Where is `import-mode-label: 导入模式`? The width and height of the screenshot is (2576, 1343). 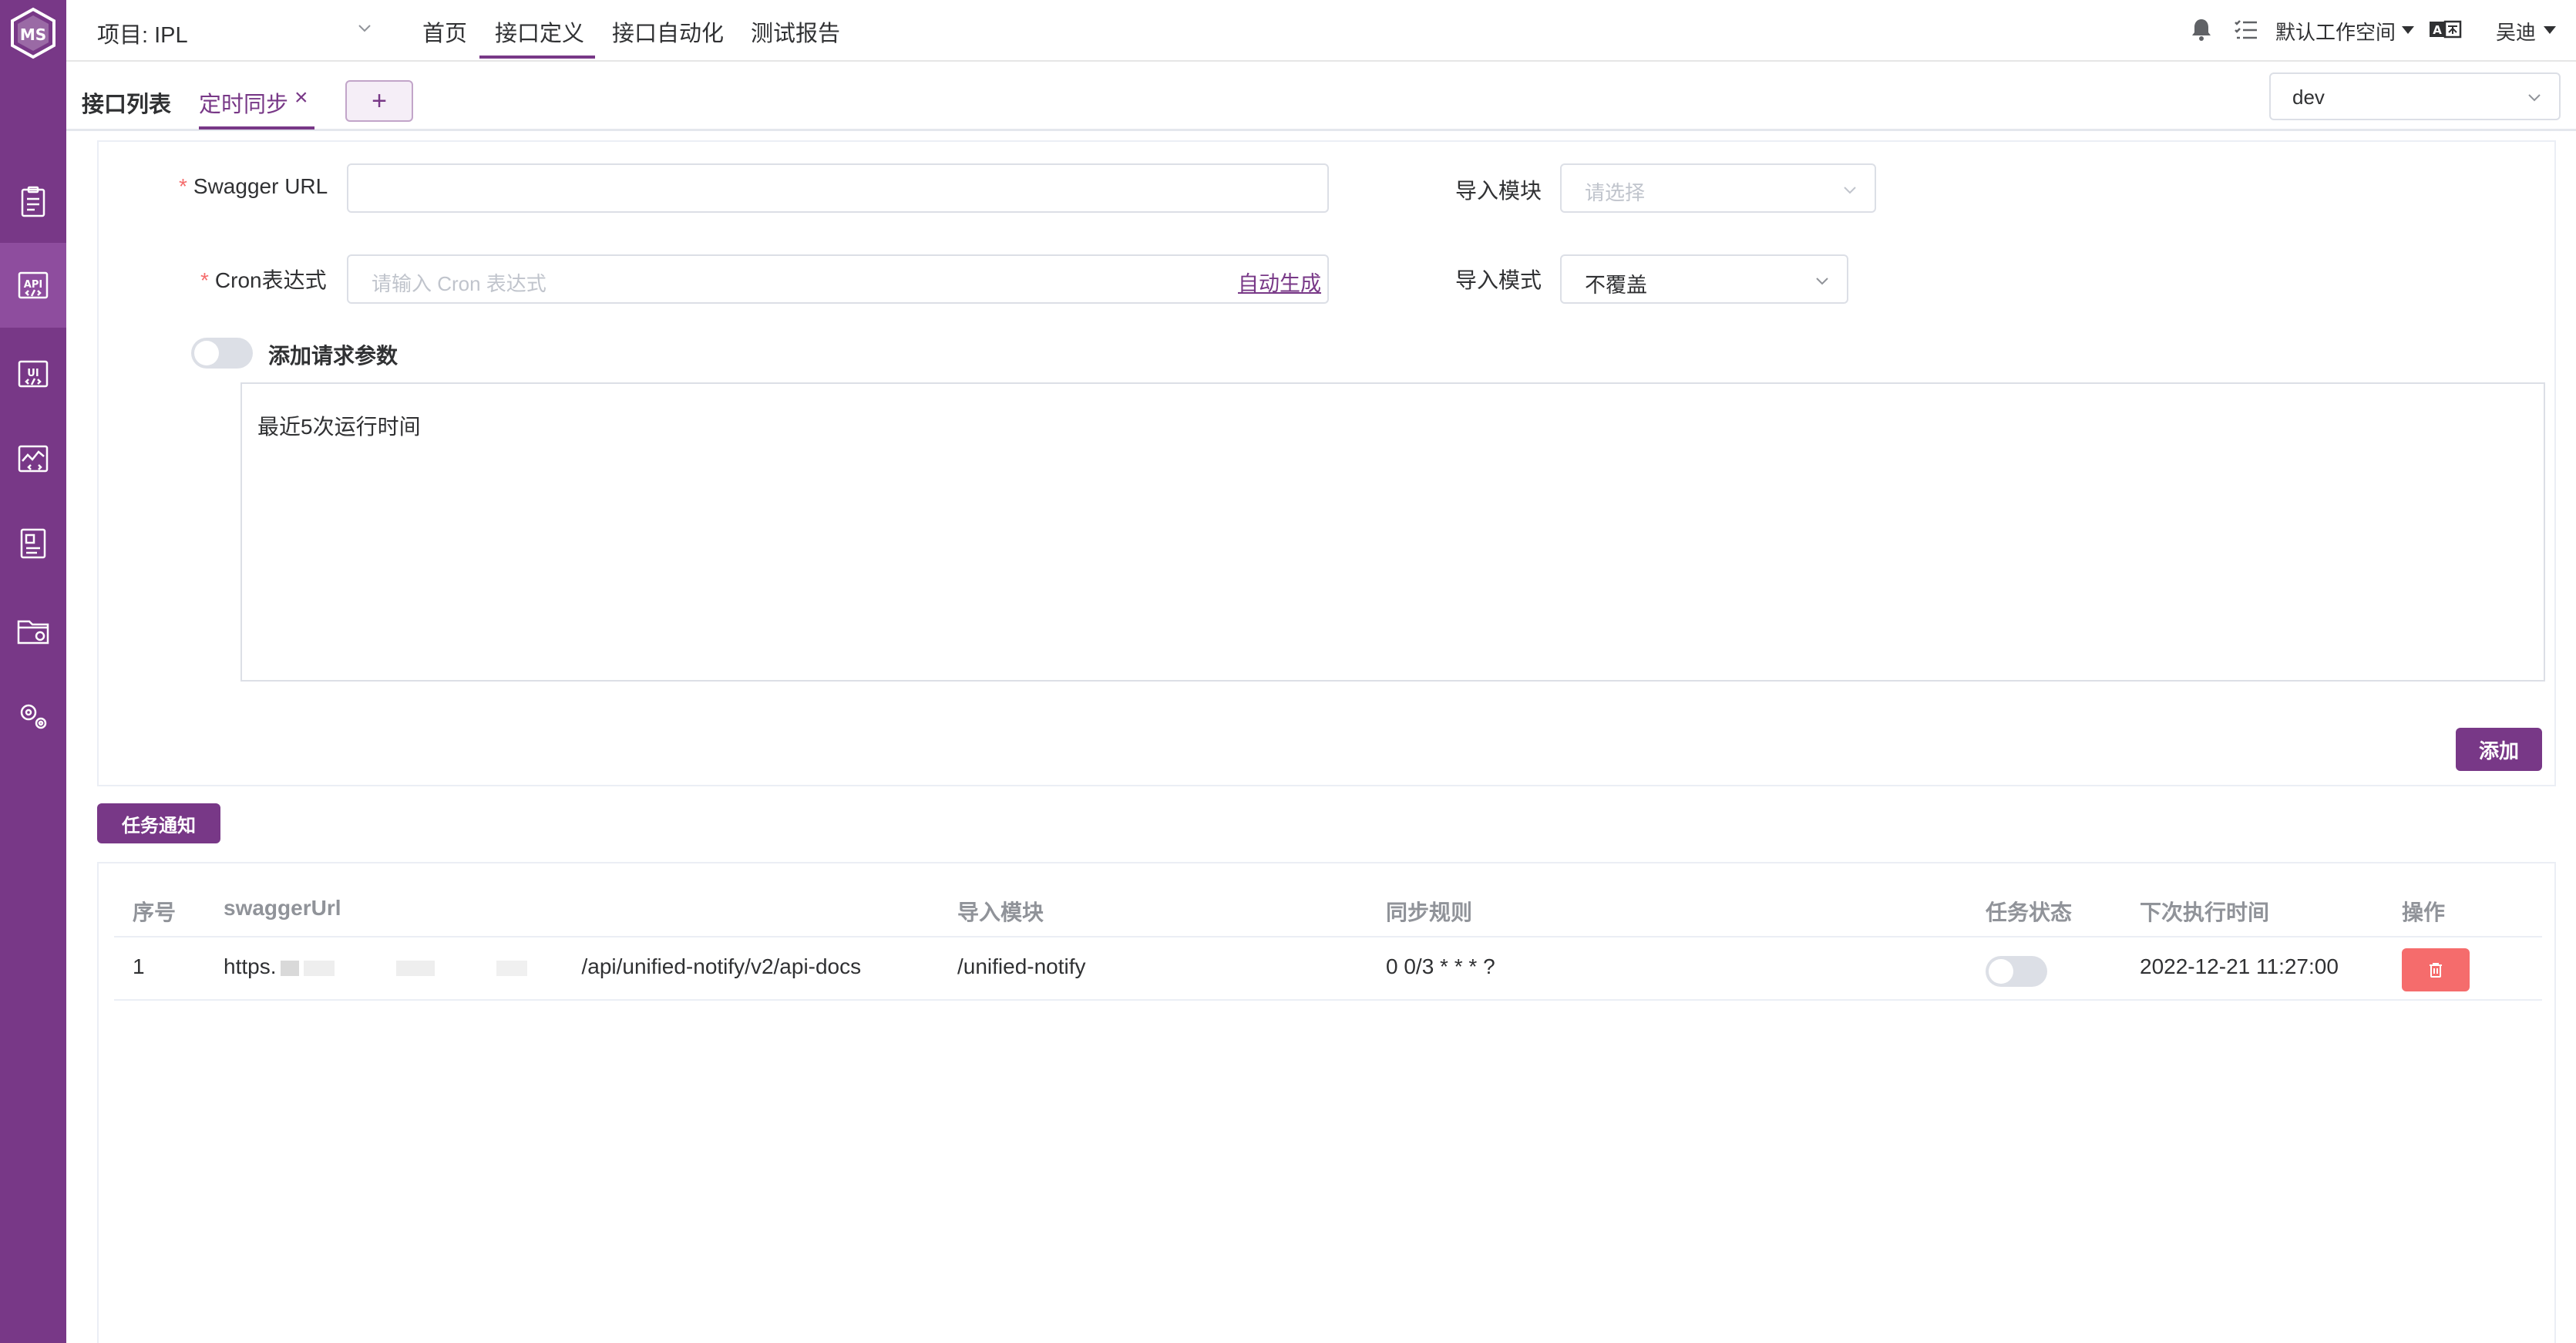 import-mode-label: 导入模式 is located at coordinates (1498, 280).